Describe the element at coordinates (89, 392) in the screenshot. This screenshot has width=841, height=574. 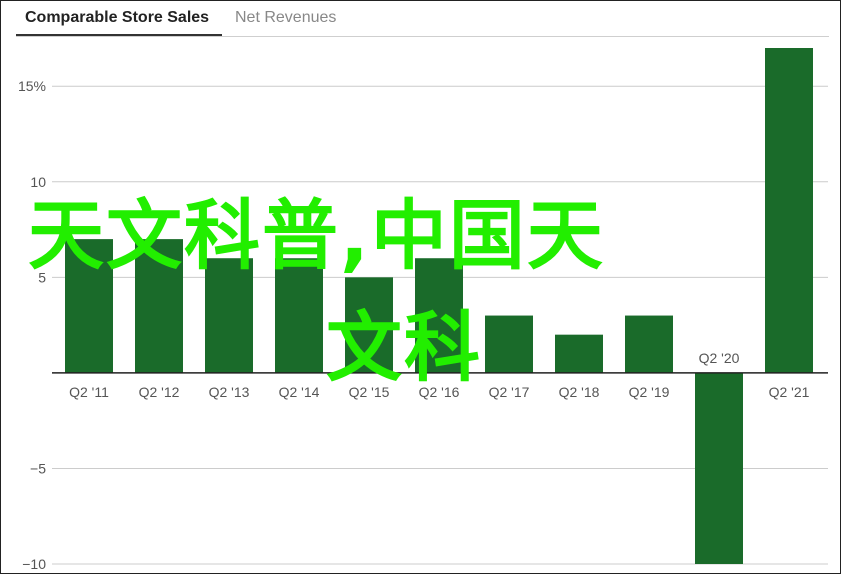
I see `x-tick-label: Q2 '11` at that location.